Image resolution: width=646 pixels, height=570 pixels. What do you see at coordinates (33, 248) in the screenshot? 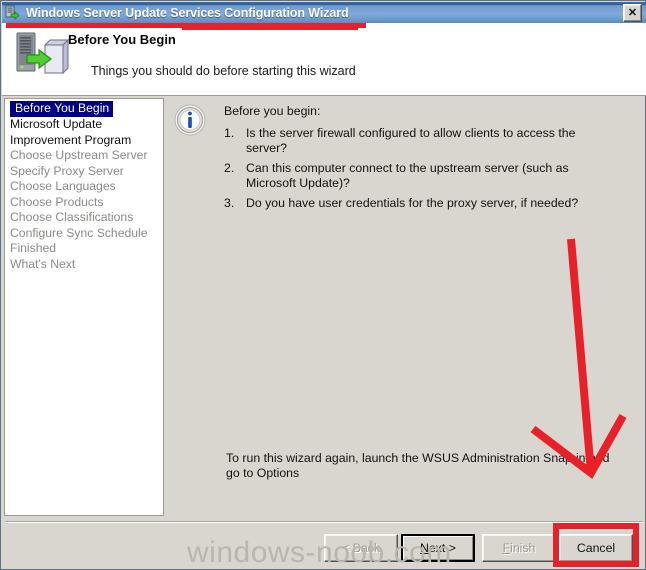
I see `sidebar-item-label: Finished` at bounding box center [33, 248].